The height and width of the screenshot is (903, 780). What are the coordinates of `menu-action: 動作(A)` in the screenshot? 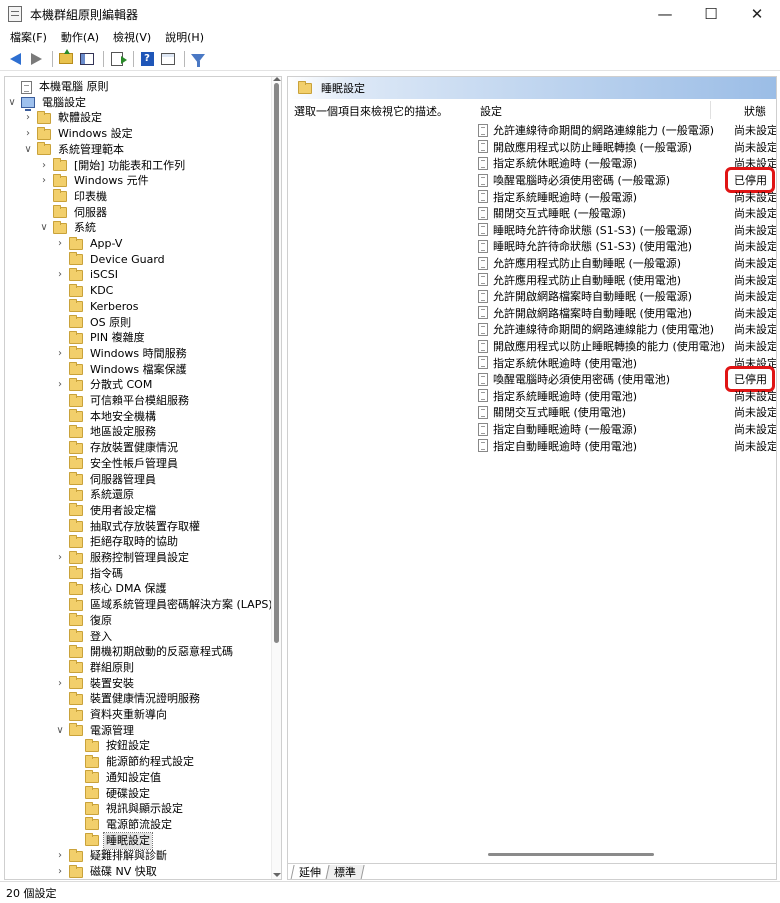 It's located at (80, 37).